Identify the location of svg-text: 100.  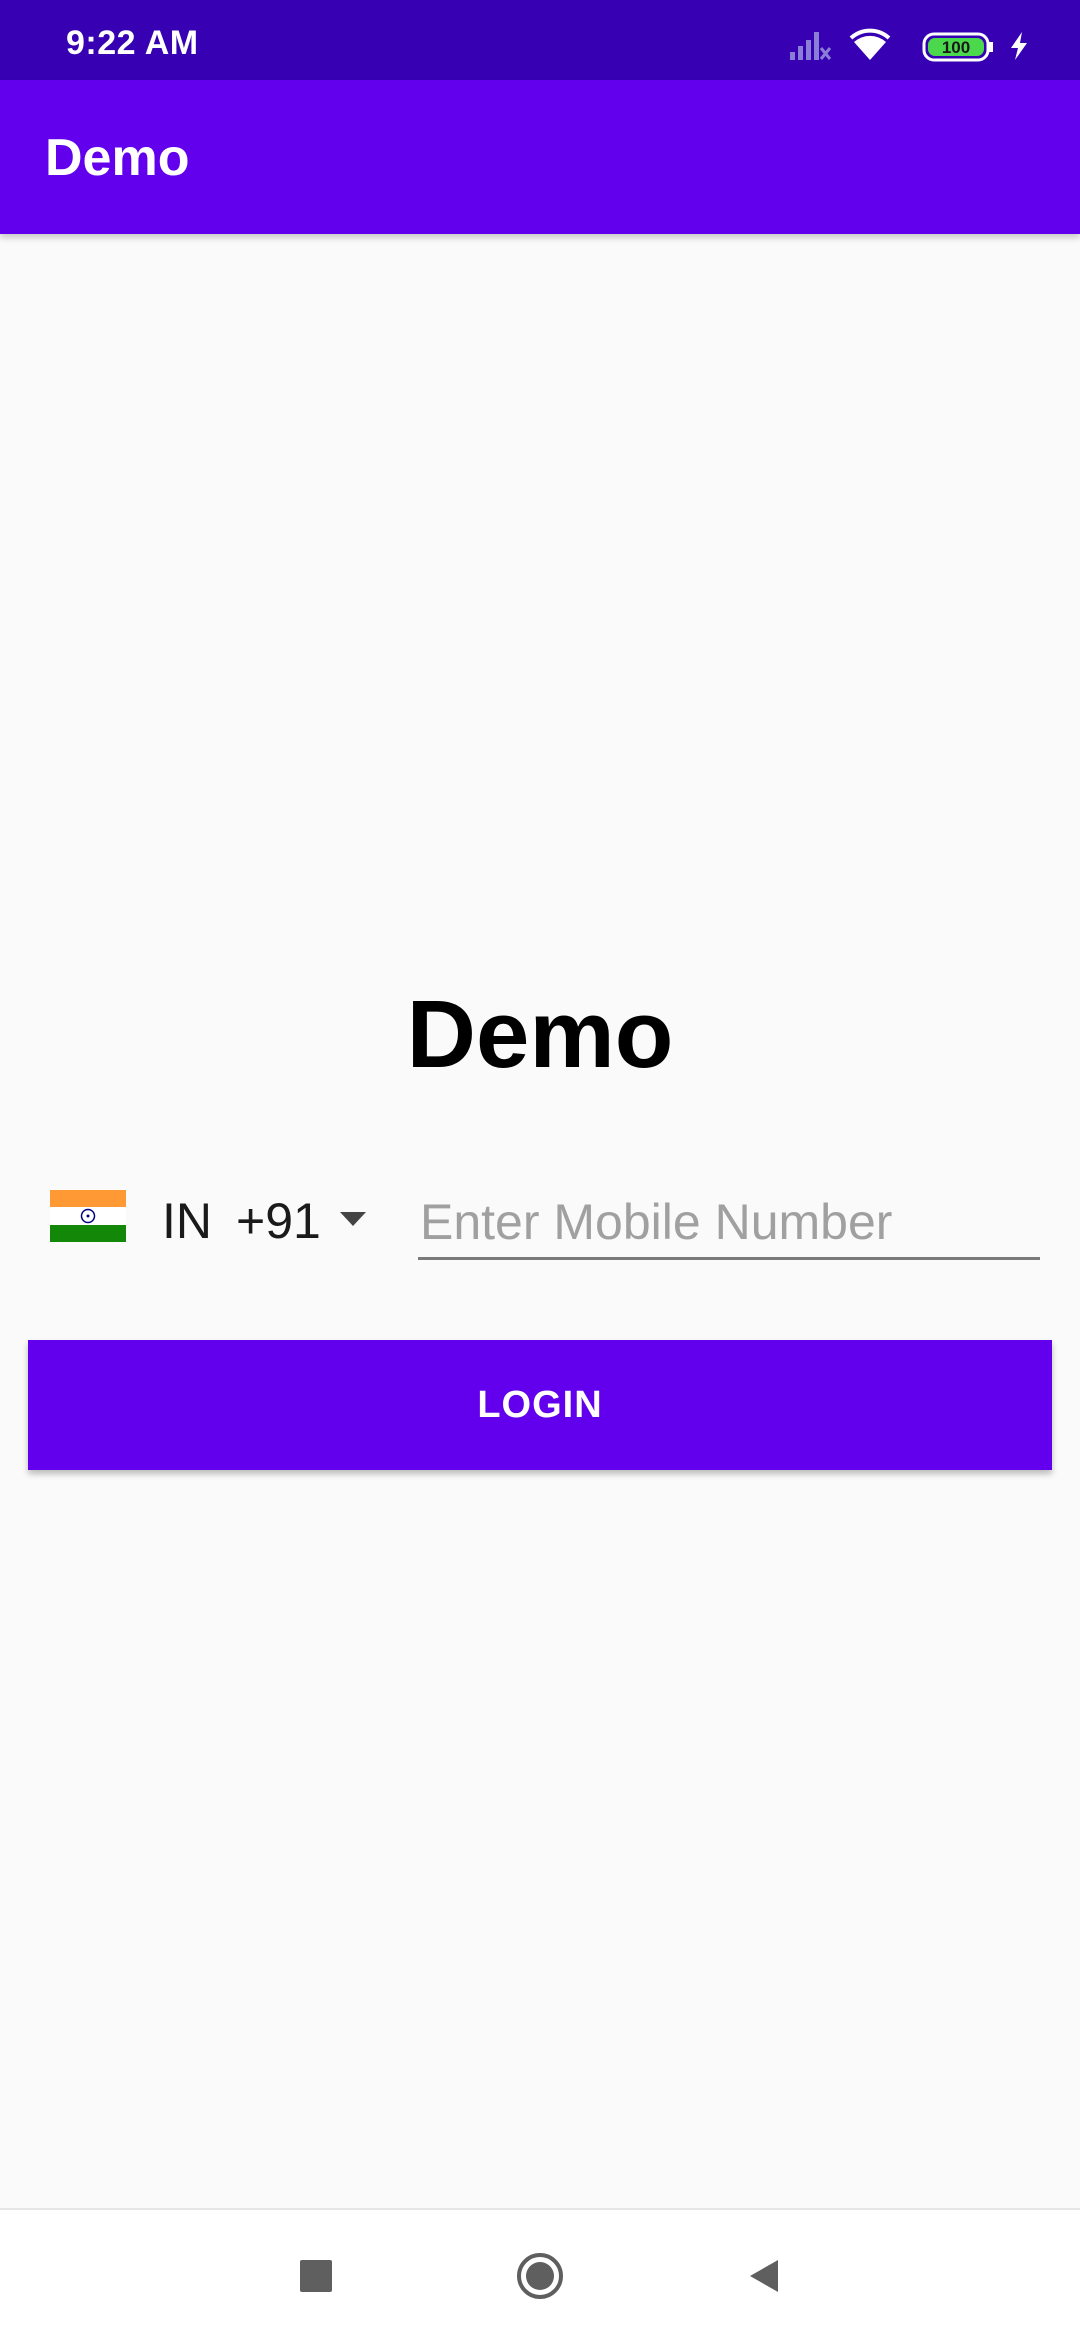
(956, 47).